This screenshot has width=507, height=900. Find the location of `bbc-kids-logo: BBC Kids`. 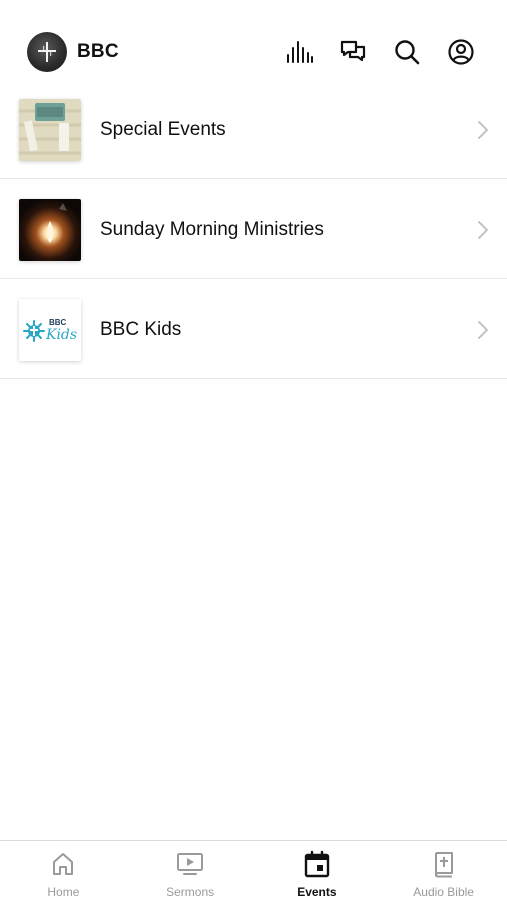

bbc-kids-logo: BBC Kids is located at coordinates (50, 330).